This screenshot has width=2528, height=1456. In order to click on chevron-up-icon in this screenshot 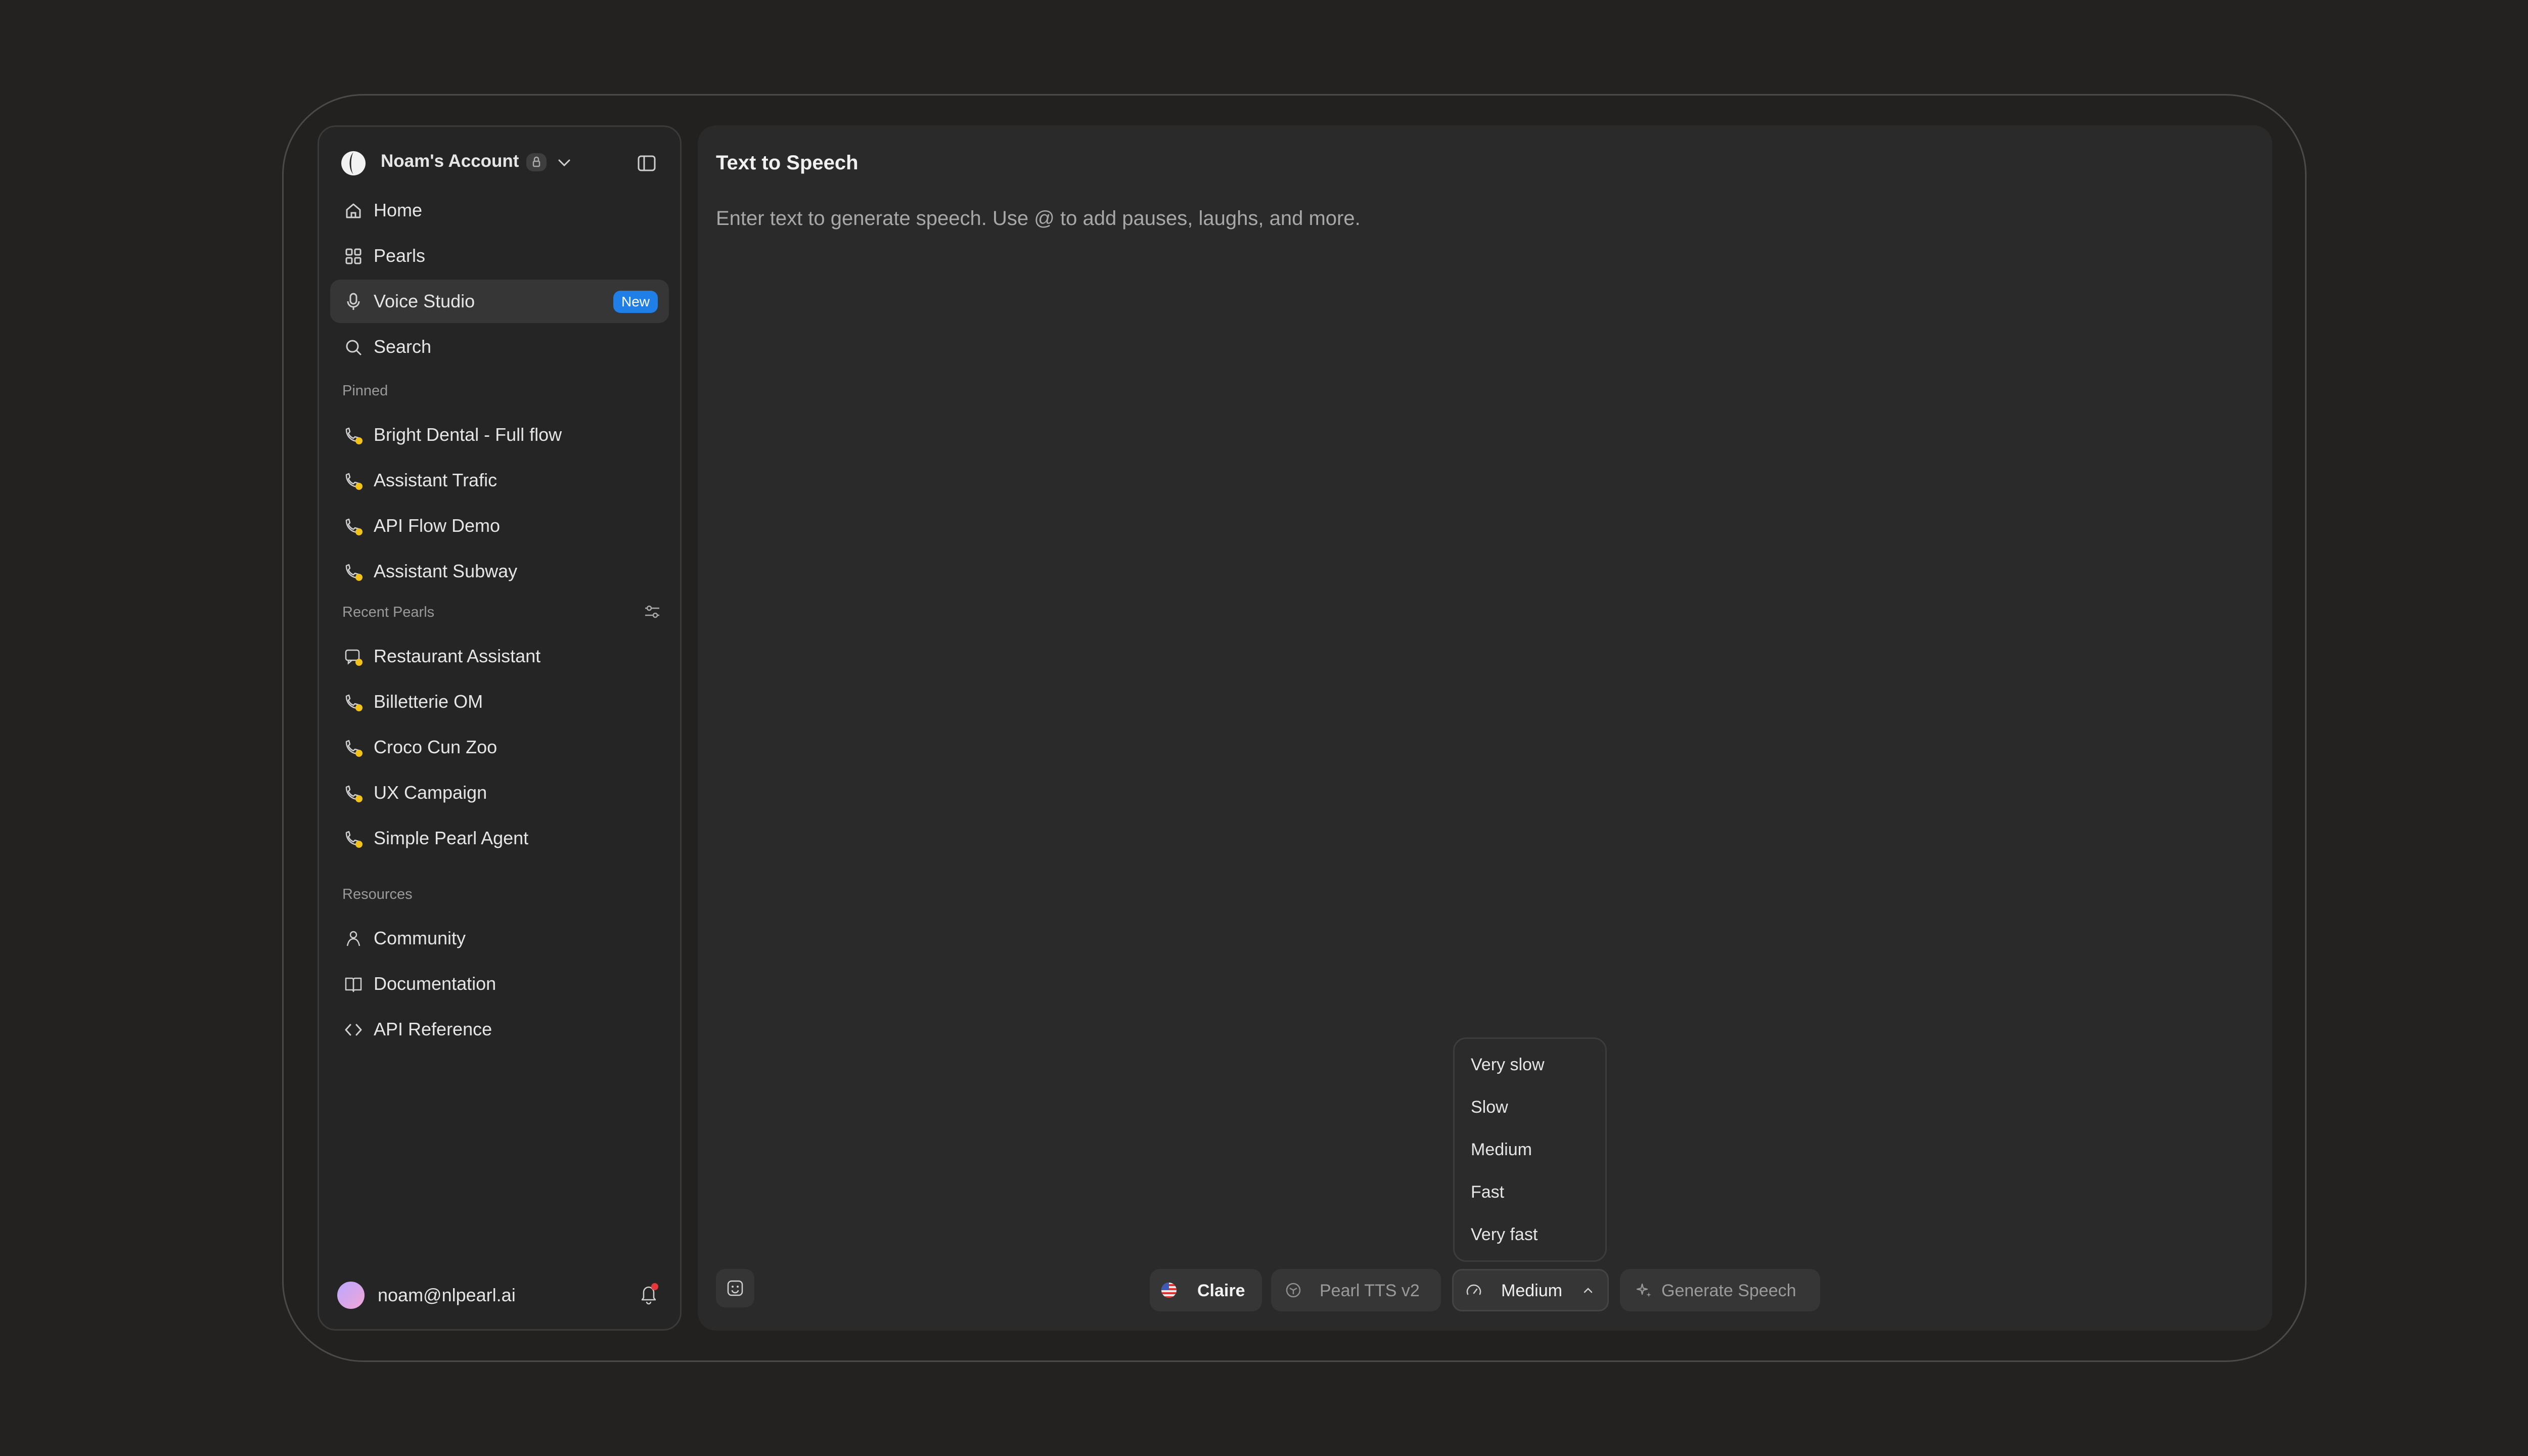, I will do `click(1589, 1290)`.